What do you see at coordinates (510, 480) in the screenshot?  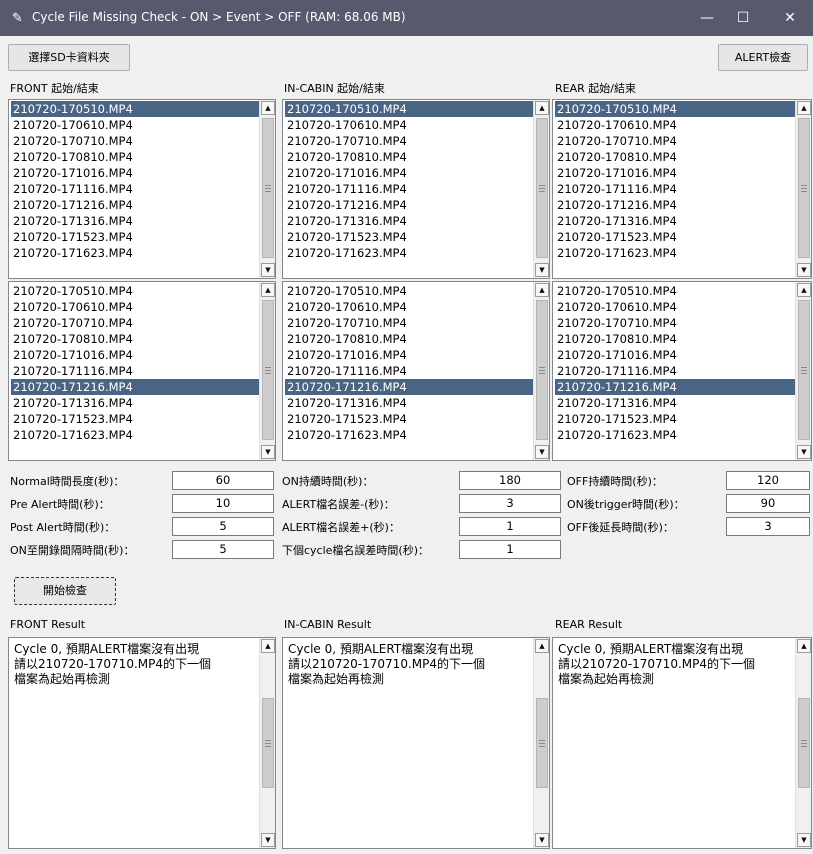 I see `mid-param-field-0: 180` at bounding box center [510, 480].